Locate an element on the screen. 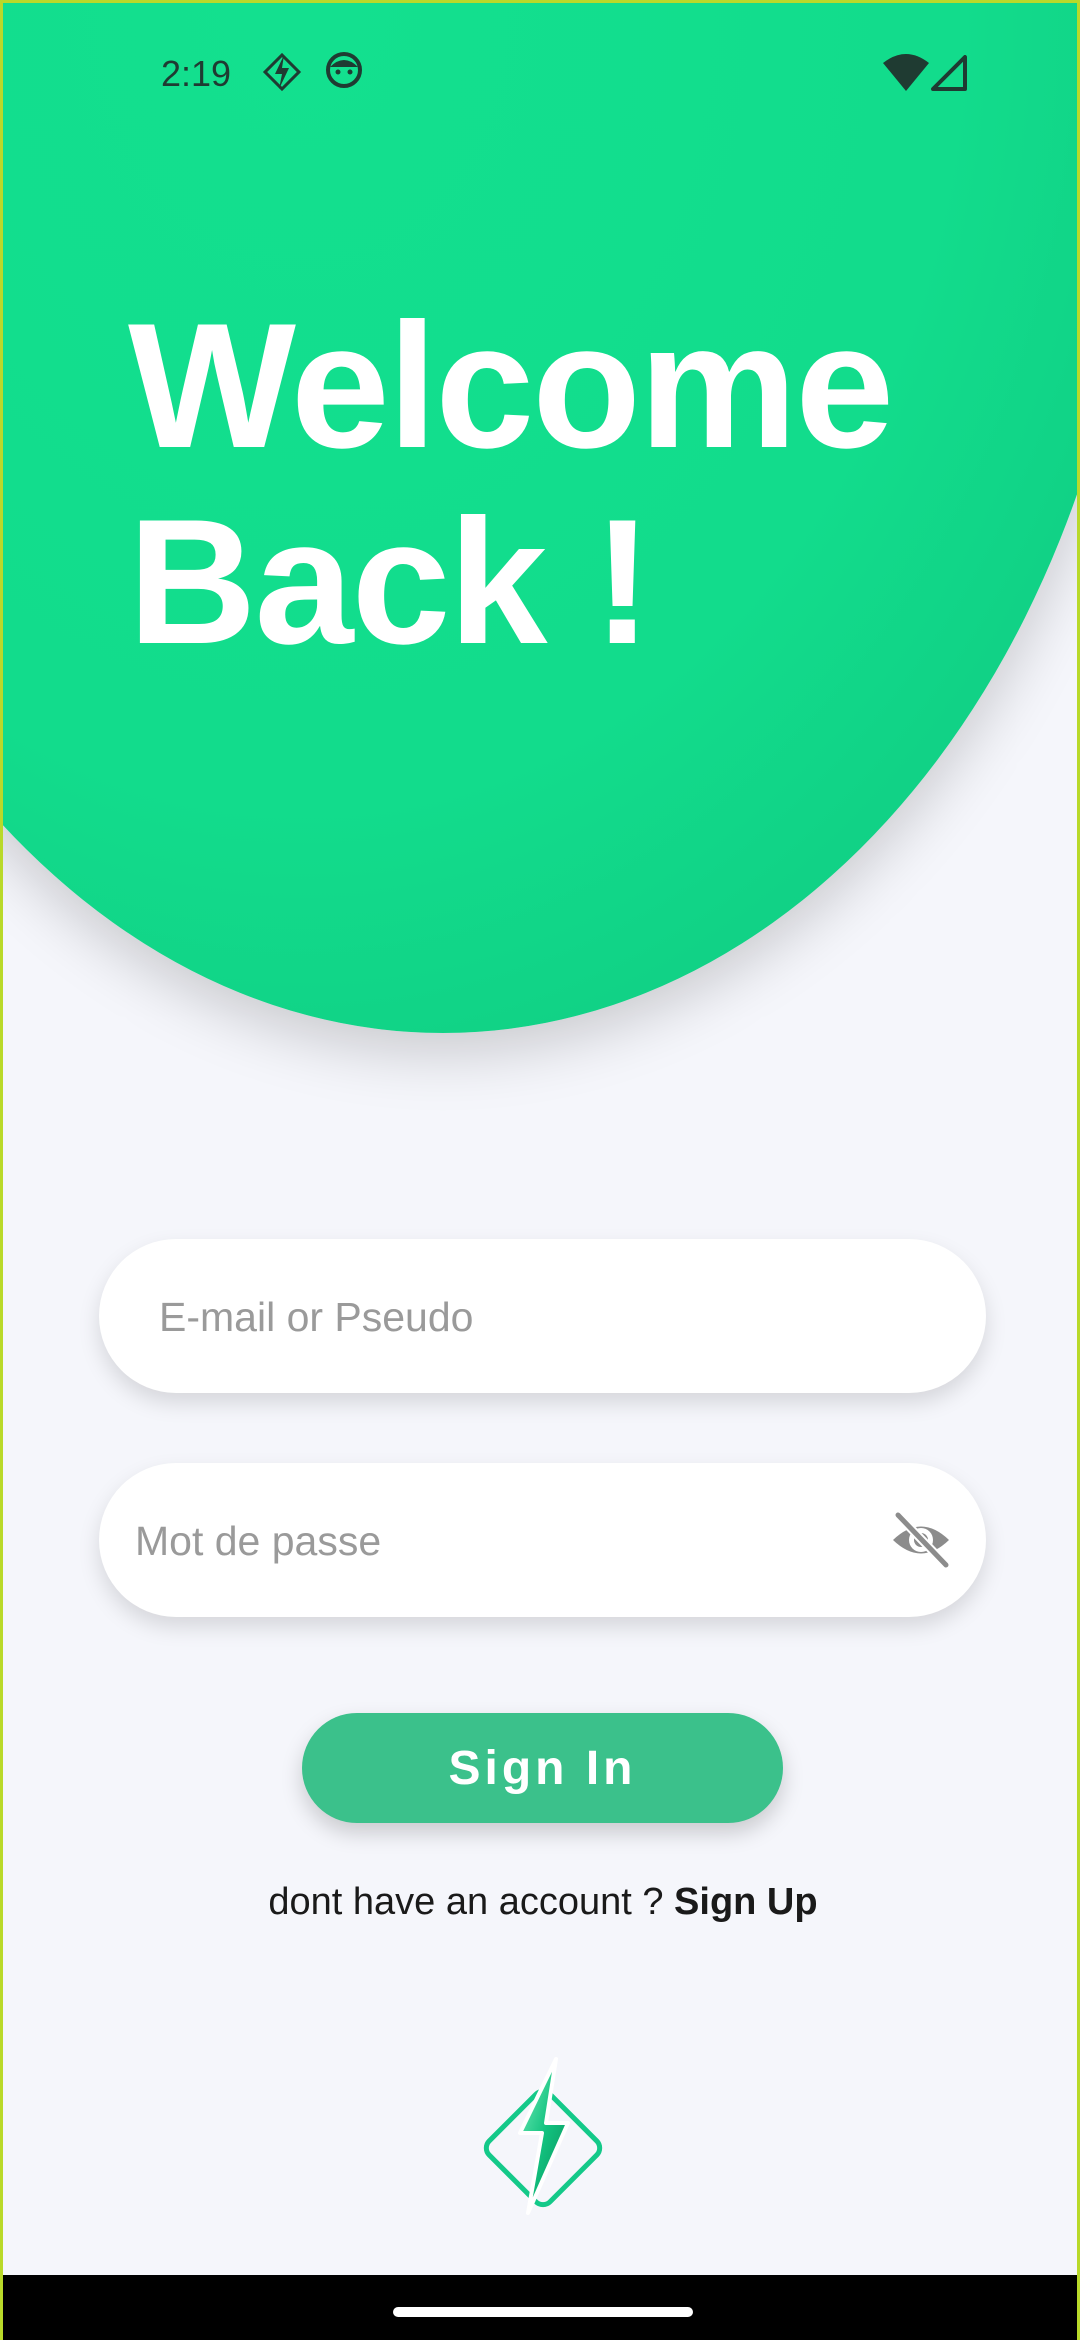 The width and height of the screenshot is (1080, 2340). sign-up-prompt-text: dont have an account ? is located at coordinates (471, 1902).